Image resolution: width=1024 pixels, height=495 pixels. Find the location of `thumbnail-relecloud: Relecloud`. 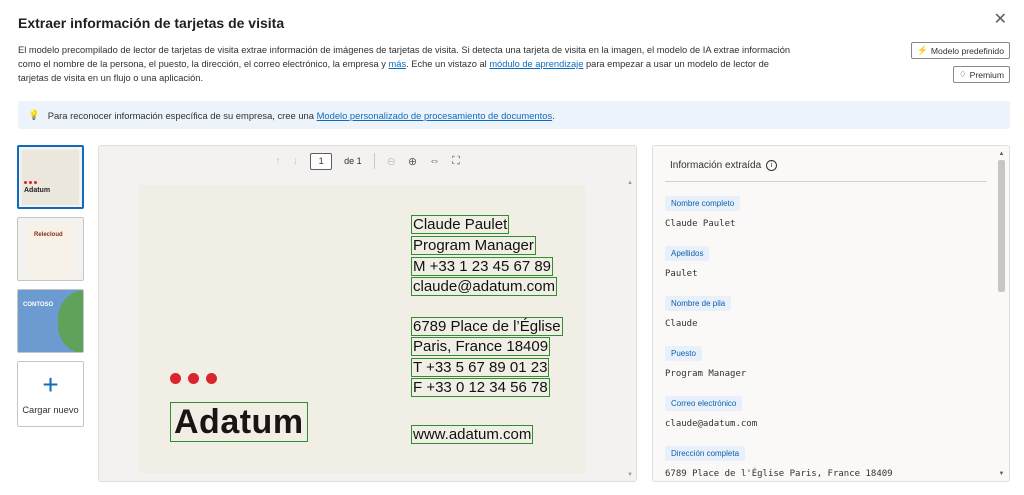

thumbnail-relecloud: Relecloud is located at coordinates (50, 249).